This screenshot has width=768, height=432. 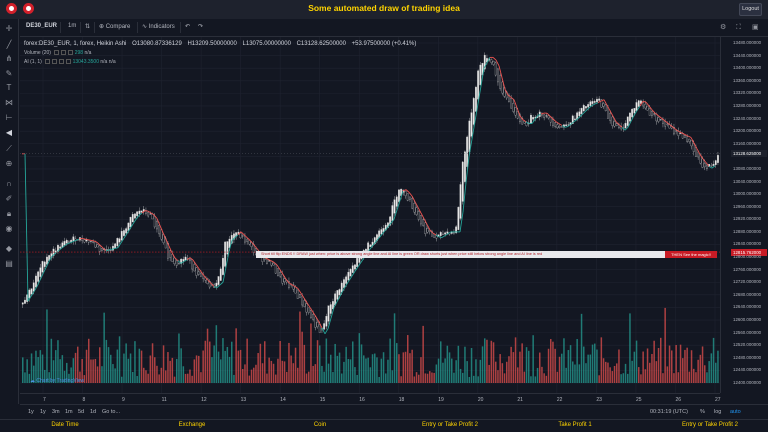 What do you see at coordinates (9, 133) in the screenshot?
I see `back-arrow-icon: ◀` at bounding box center [9, 133].